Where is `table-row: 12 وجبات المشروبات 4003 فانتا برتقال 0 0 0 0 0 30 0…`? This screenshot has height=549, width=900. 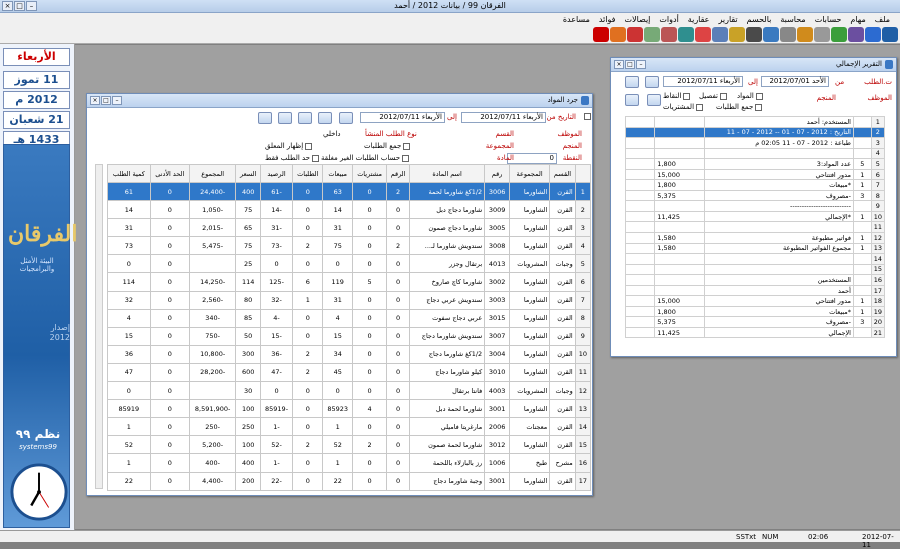 table-row: 12 وجبات المشروبات 4003 فانتا برتقال 0 0 0 0 0 30 0… is located at coordinates (349, 391).